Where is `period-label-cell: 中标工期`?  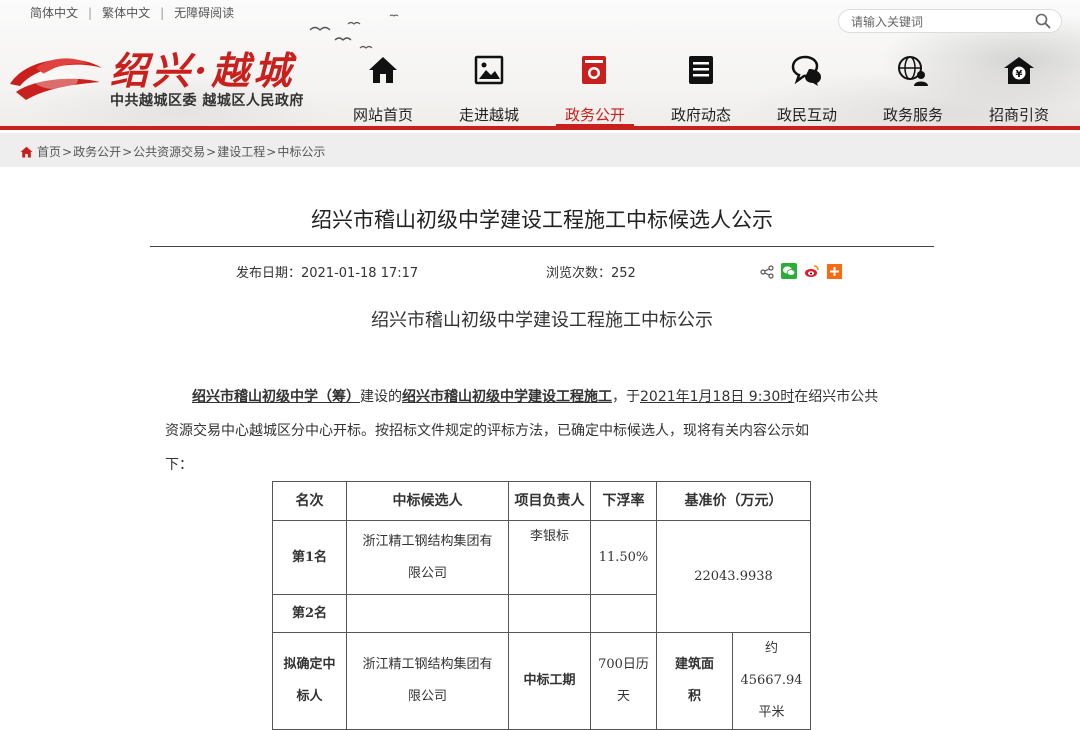 period-label-cell: 中标工期 is located at coordinates (549, 681).